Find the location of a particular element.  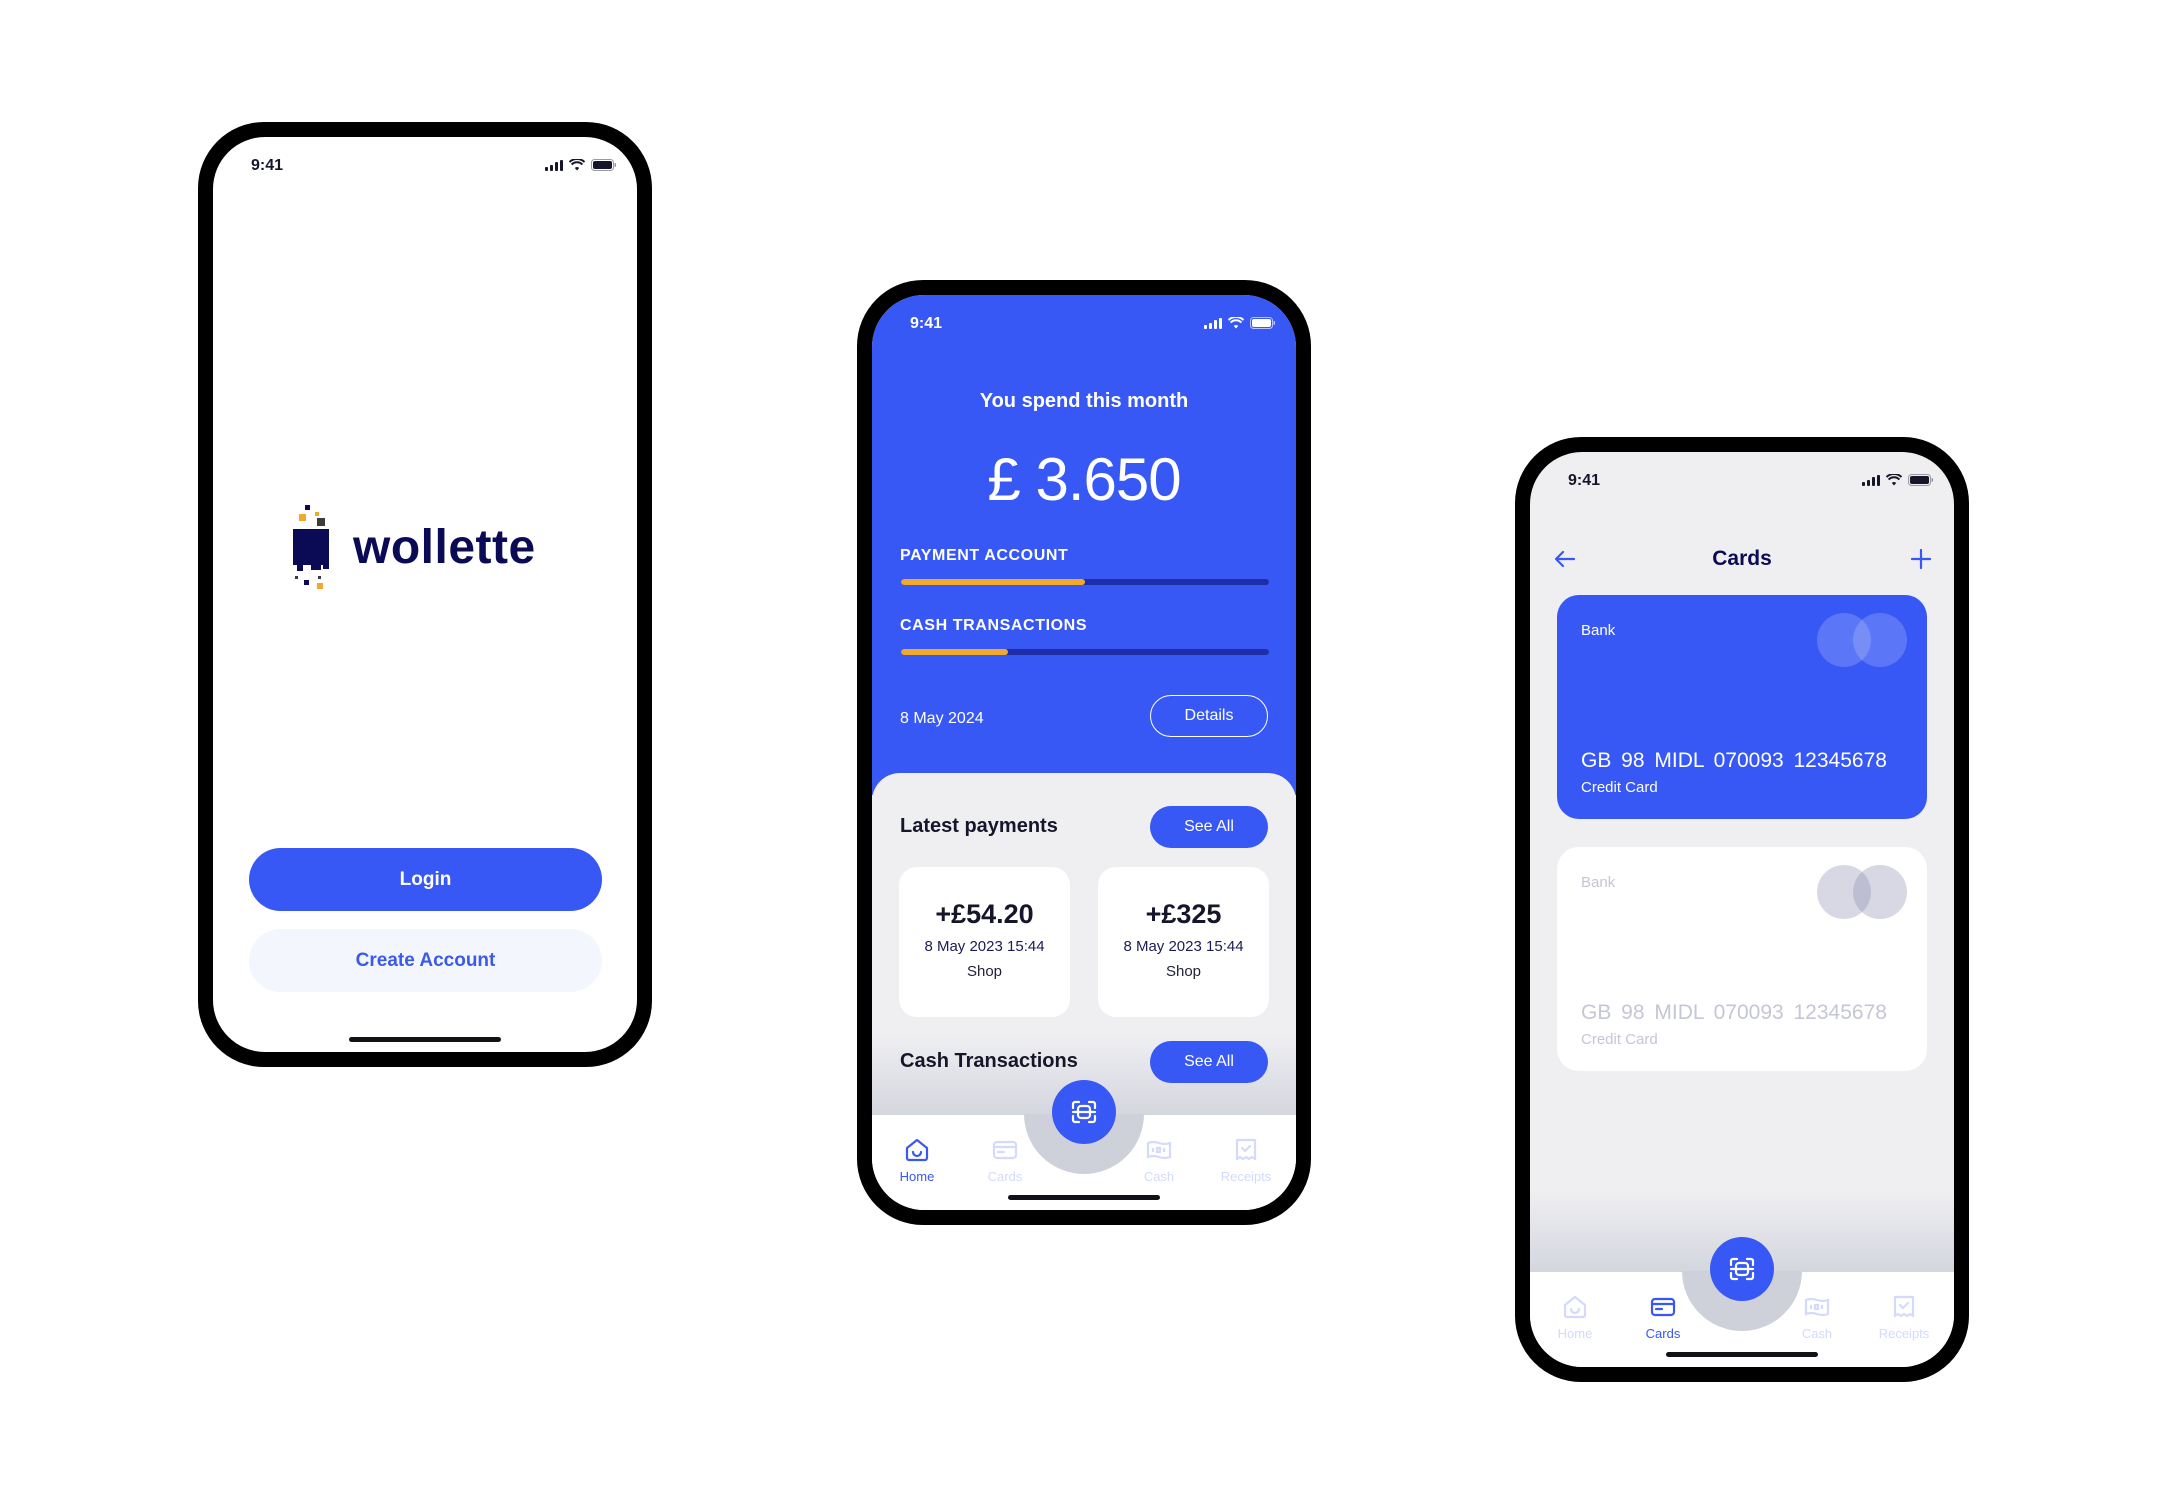

payment-amount: +£325 is located at coordinates (1183, 914).